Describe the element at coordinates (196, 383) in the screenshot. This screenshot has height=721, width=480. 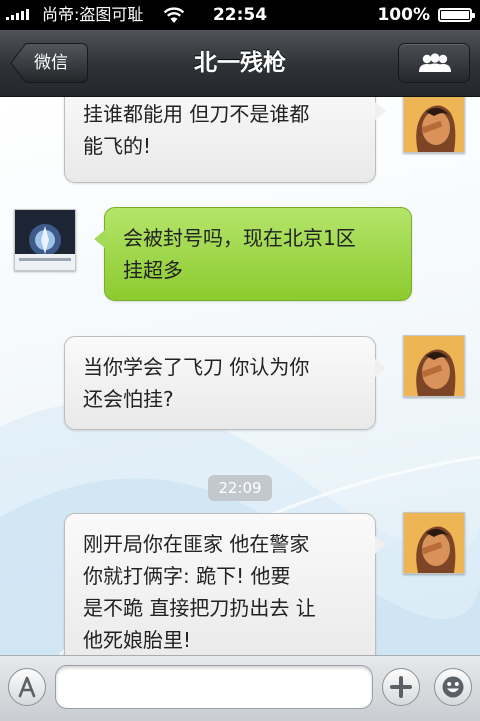
I see `message-text: 当你学会了飞刀 你认为你 还会怕挂?` at that location.